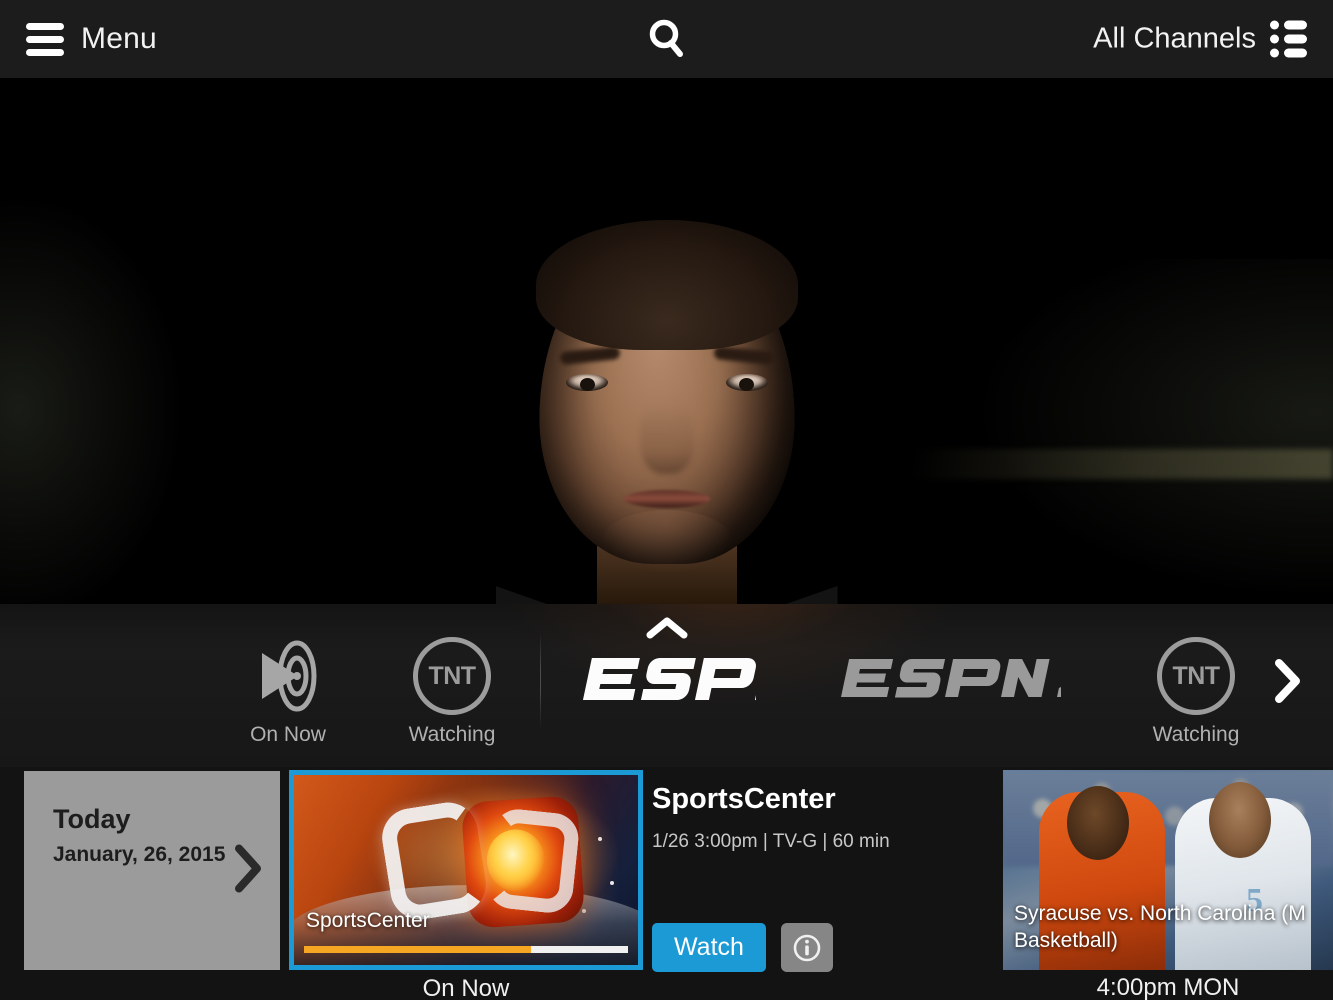  I want to click on collapse-guide-button, so click(667, 628).